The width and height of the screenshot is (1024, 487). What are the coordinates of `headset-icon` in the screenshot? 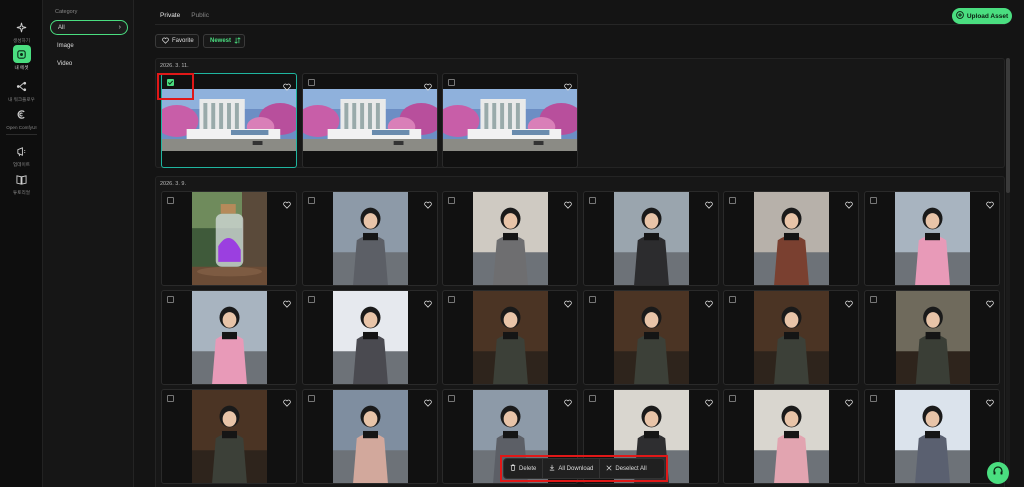 It's located at (998, 473).